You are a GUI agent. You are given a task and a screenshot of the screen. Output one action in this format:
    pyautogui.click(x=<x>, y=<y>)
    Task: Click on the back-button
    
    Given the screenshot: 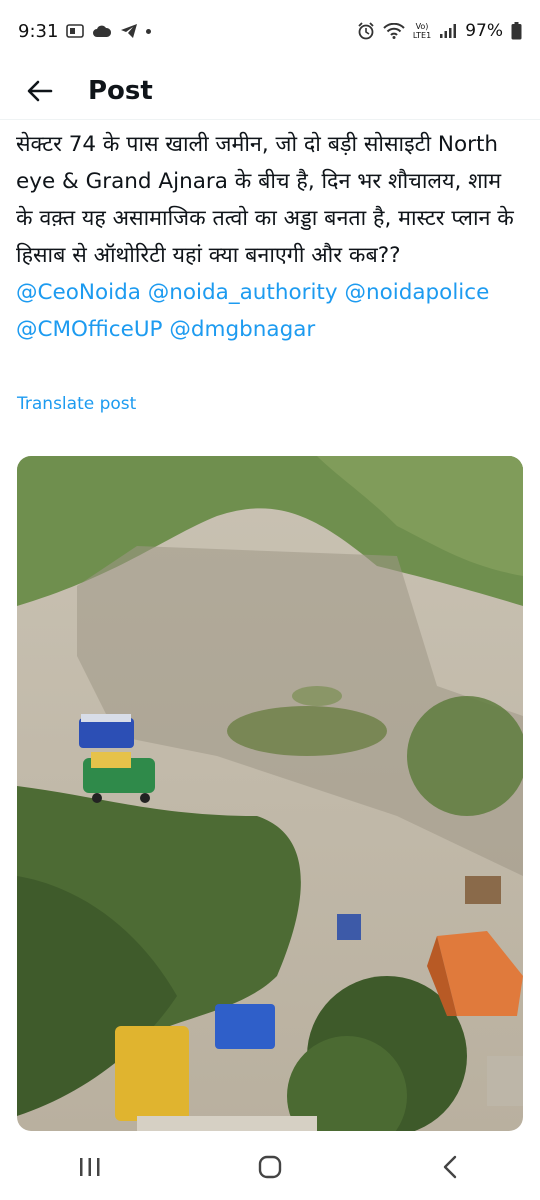 What is the action you would take?
    pyautogui.click(x=40, y=91)
    